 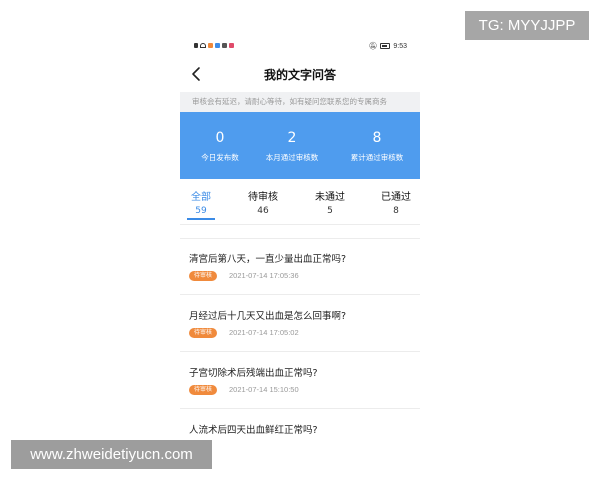 What do you see at coordinates (300, 47) in the screenshot?
I see `status-bar: 🔕︎ 9:53` at bounding box center [300, 47].